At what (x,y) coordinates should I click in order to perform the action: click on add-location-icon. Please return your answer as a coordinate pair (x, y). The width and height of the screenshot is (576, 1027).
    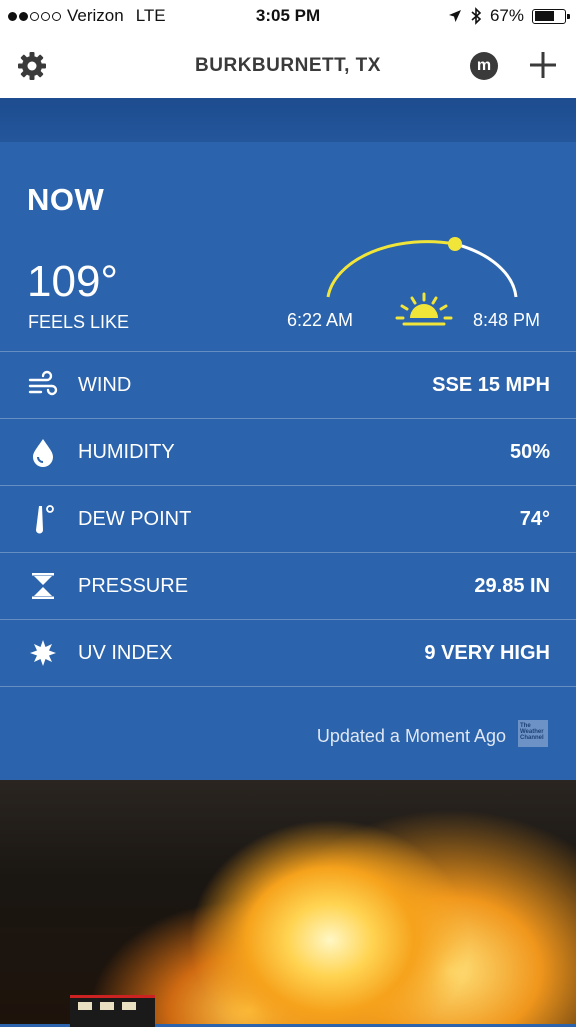
    Looking at the image, I should click on (543, 65).